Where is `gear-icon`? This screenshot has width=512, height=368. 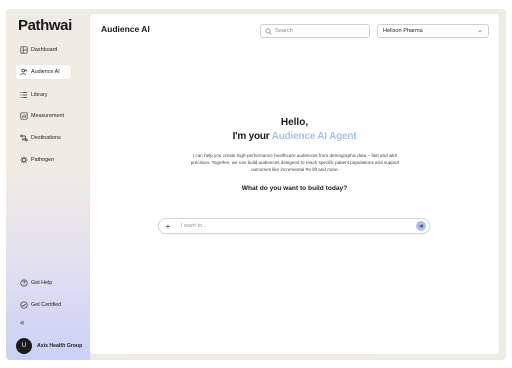
gear-icon is located at coordinates (24, 160).